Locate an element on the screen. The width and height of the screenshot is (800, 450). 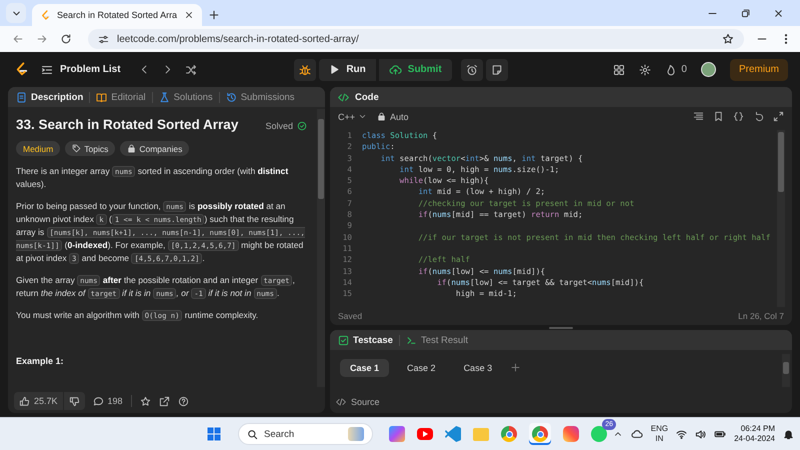
tab-title: Search in Rotated Sorted Arra is located at coordinates (117, 15).